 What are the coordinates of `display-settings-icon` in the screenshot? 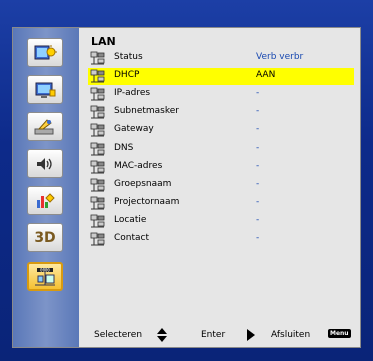 It's located at (45, 89).